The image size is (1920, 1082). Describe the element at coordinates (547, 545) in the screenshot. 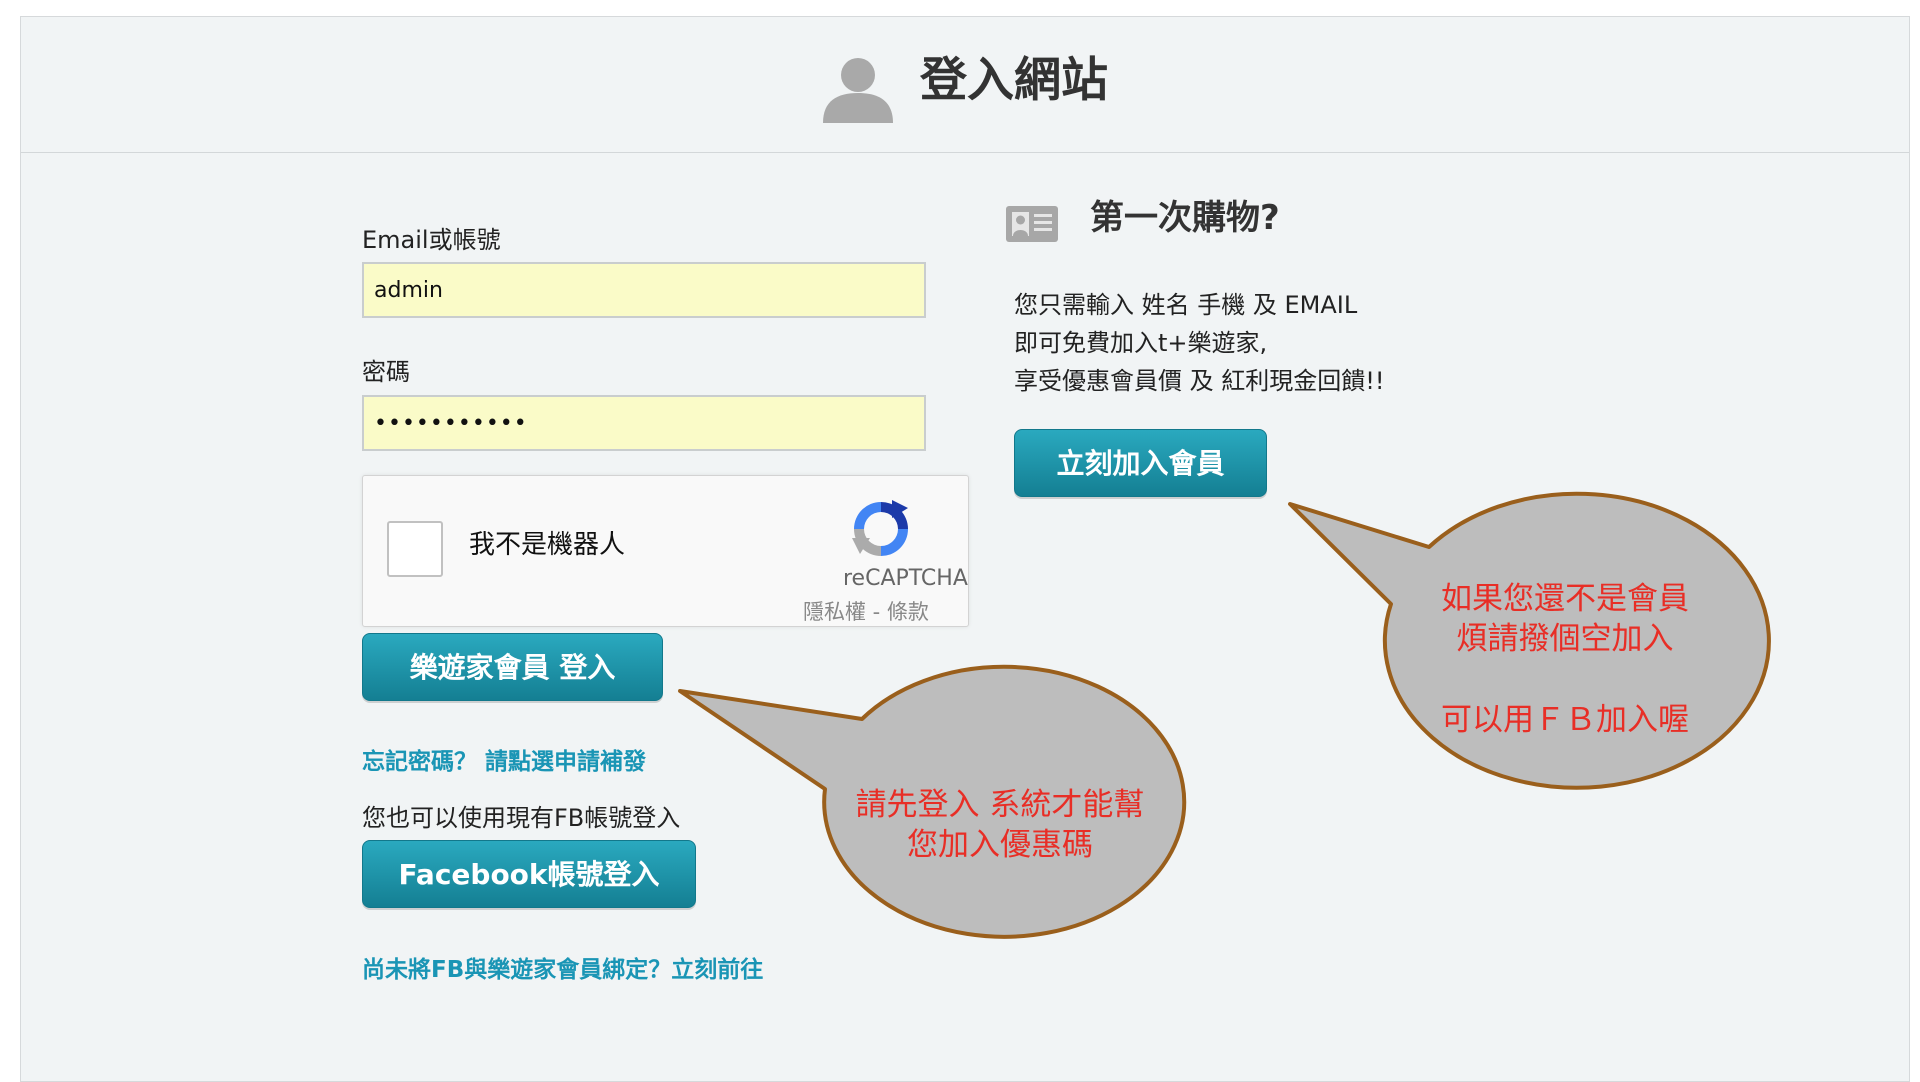

I see `recaptcha-label: 我不是機器人` at that location.